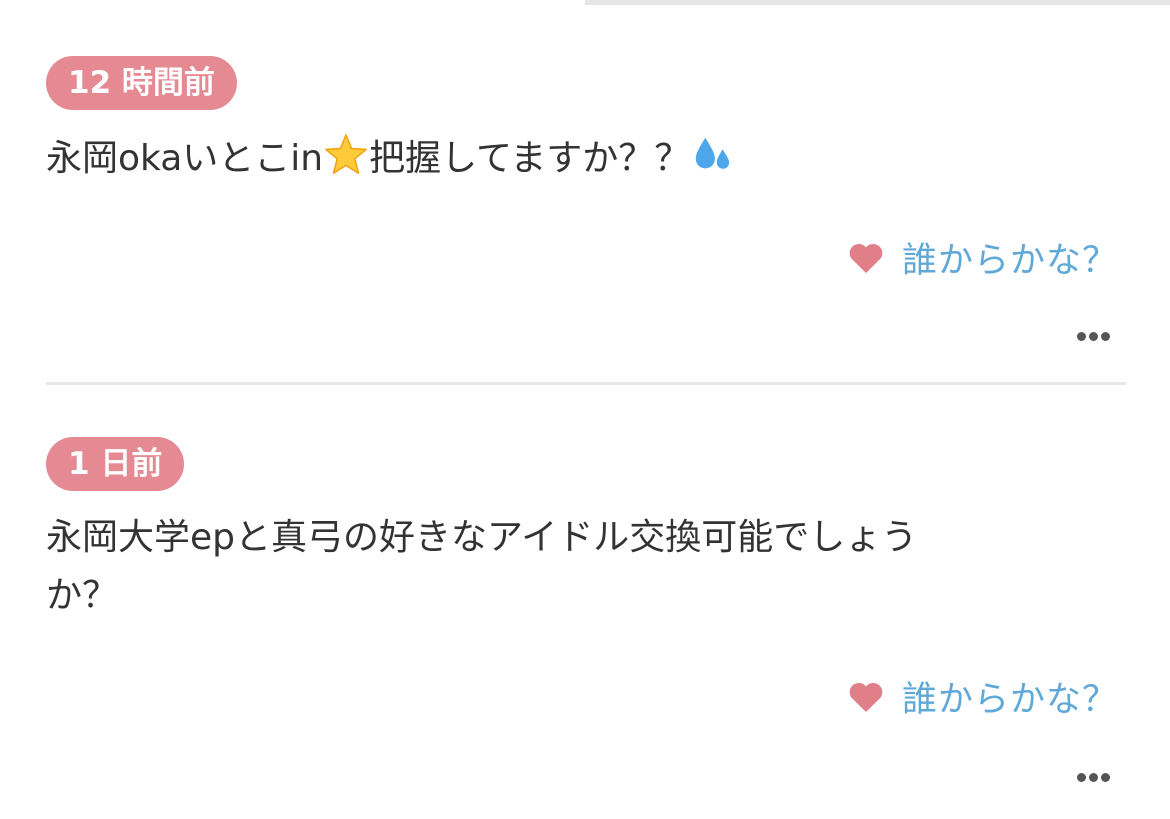 This screenshot has width=1170, height=819. I want to click on question-text: 永岡大学epと真弓の好きなアイドル交換可能でしょう か？, so click(556, 567).